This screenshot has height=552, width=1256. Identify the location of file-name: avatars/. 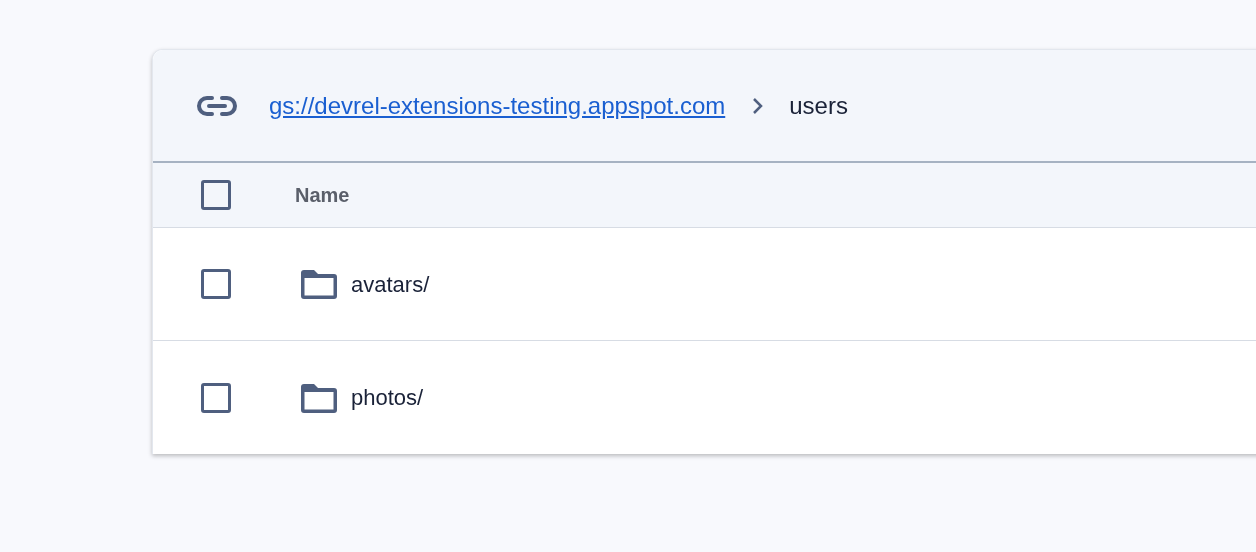
(390, 284).